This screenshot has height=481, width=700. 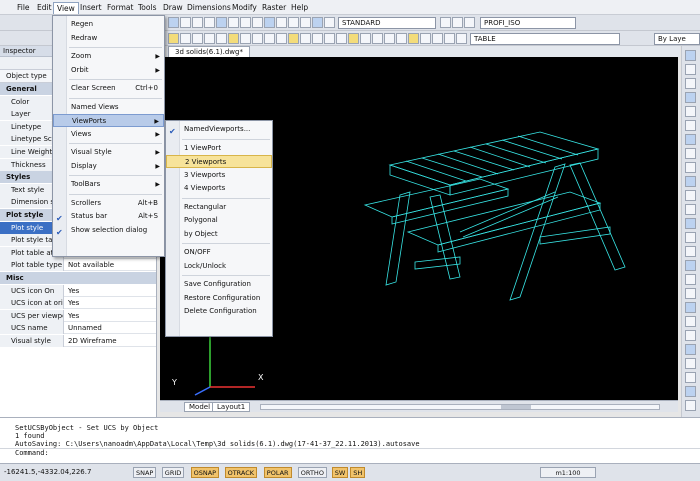 I want to click on inspector-row: Plot table type Not available, so click(x=78, y=265).